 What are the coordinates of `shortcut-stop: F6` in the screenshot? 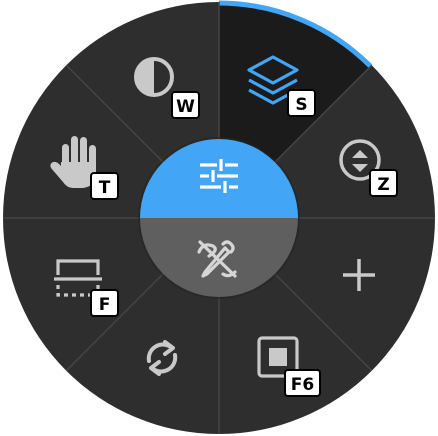 It's located at (302, 385).